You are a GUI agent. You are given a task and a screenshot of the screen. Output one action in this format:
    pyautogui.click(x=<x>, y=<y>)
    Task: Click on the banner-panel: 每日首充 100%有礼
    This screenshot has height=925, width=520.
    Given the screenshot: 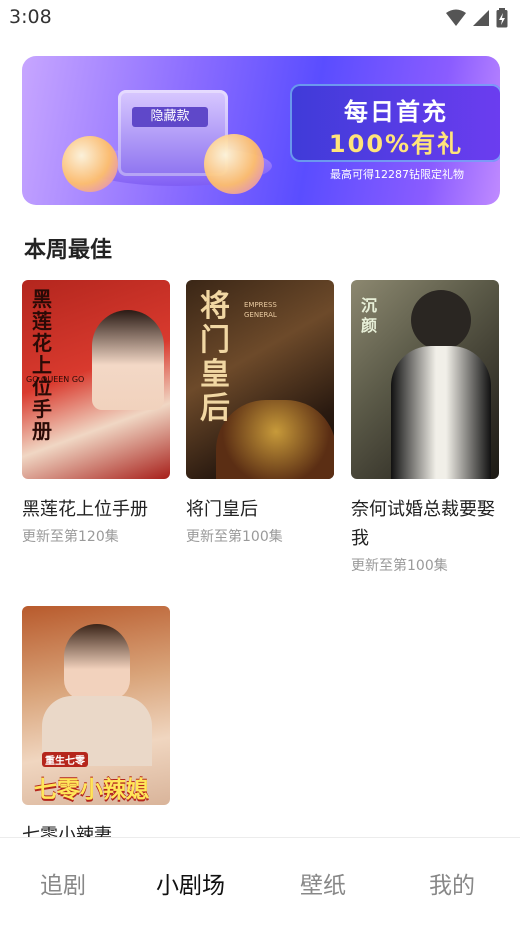 What is the action you would take?
    pyautogui.click(x=395, y=123)
    